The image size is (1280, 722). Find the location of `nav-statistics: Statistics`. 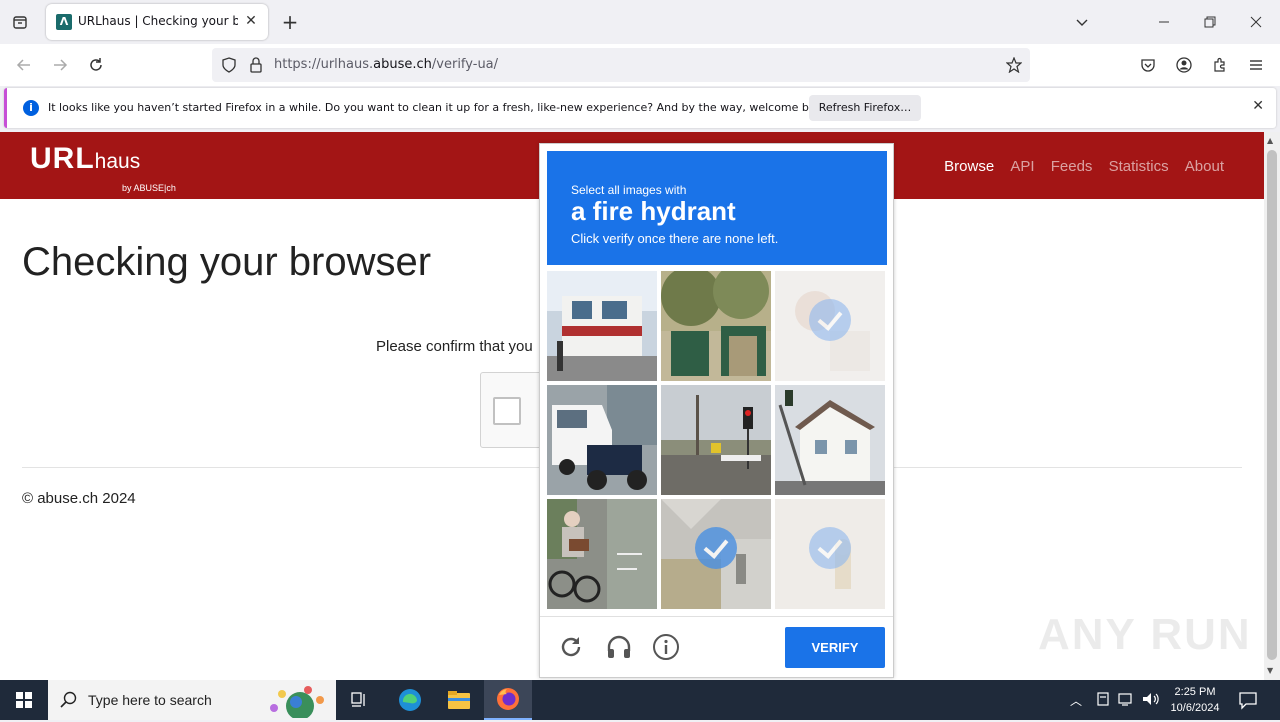

nav-statistics: Statistics is located at coordinates (1139, 166).